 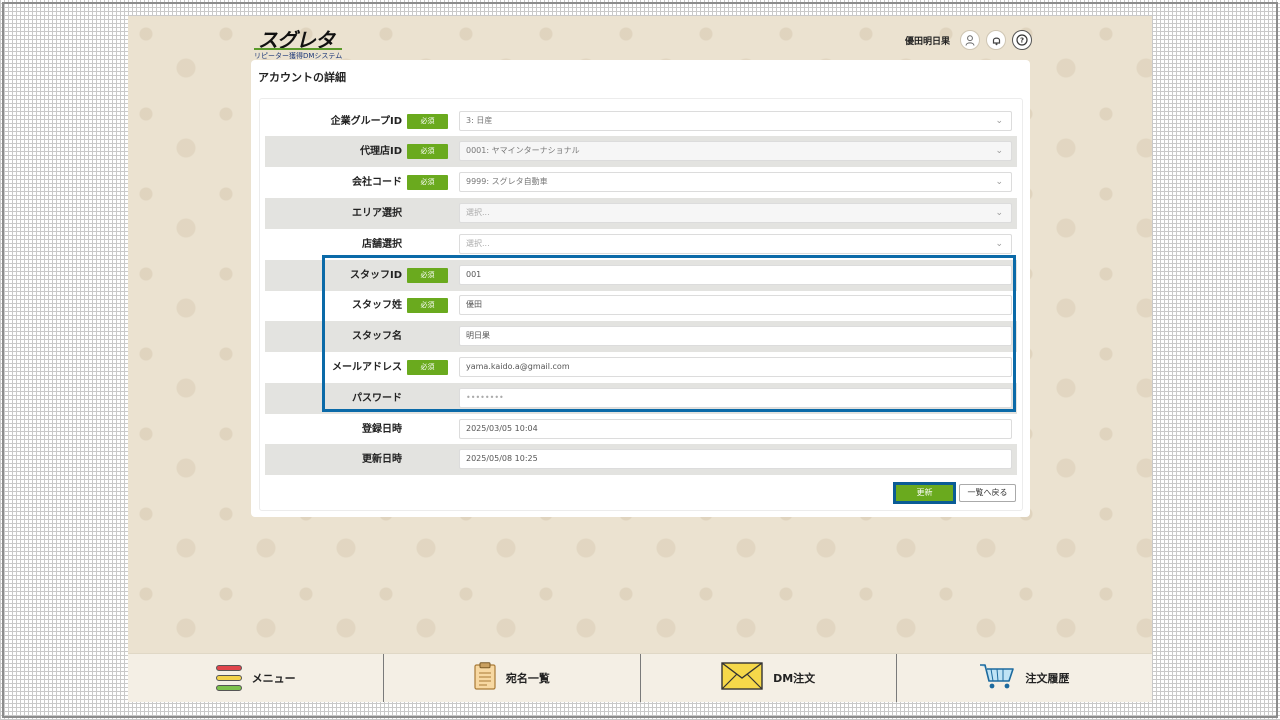 What do you see at coordinates (382, 429) in the screenshot?
I see `registered-at-label: 登録日時` at bounding box center [382, 429].